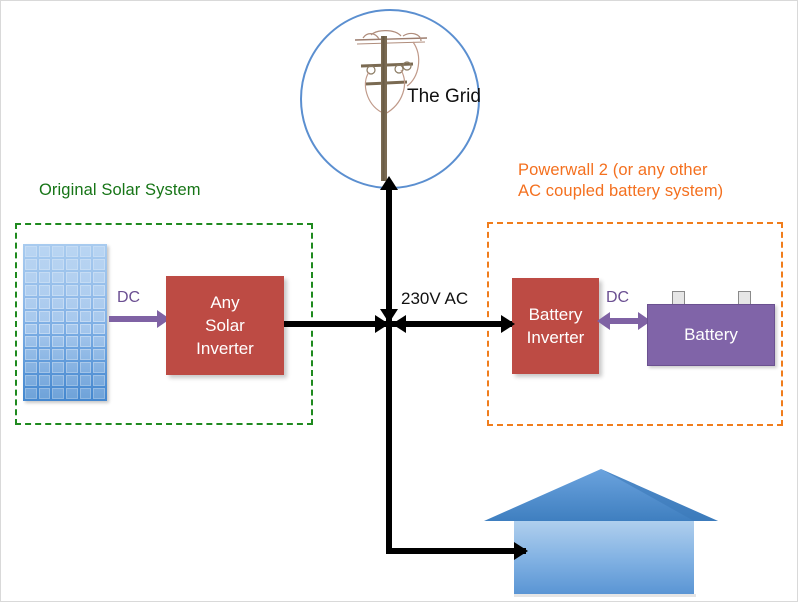  Describe the element at coordinates (456, 551) in the screenshot. I see `ac-wire-feeder-to-house` at that location.